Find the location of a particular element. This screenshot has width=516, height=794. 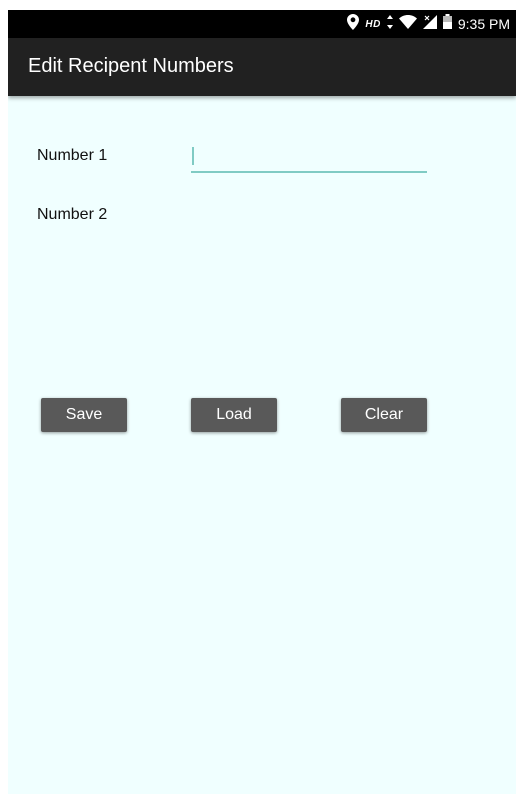

app-bar: Edit Recipent Numbers is located at coordinates (262, 67).